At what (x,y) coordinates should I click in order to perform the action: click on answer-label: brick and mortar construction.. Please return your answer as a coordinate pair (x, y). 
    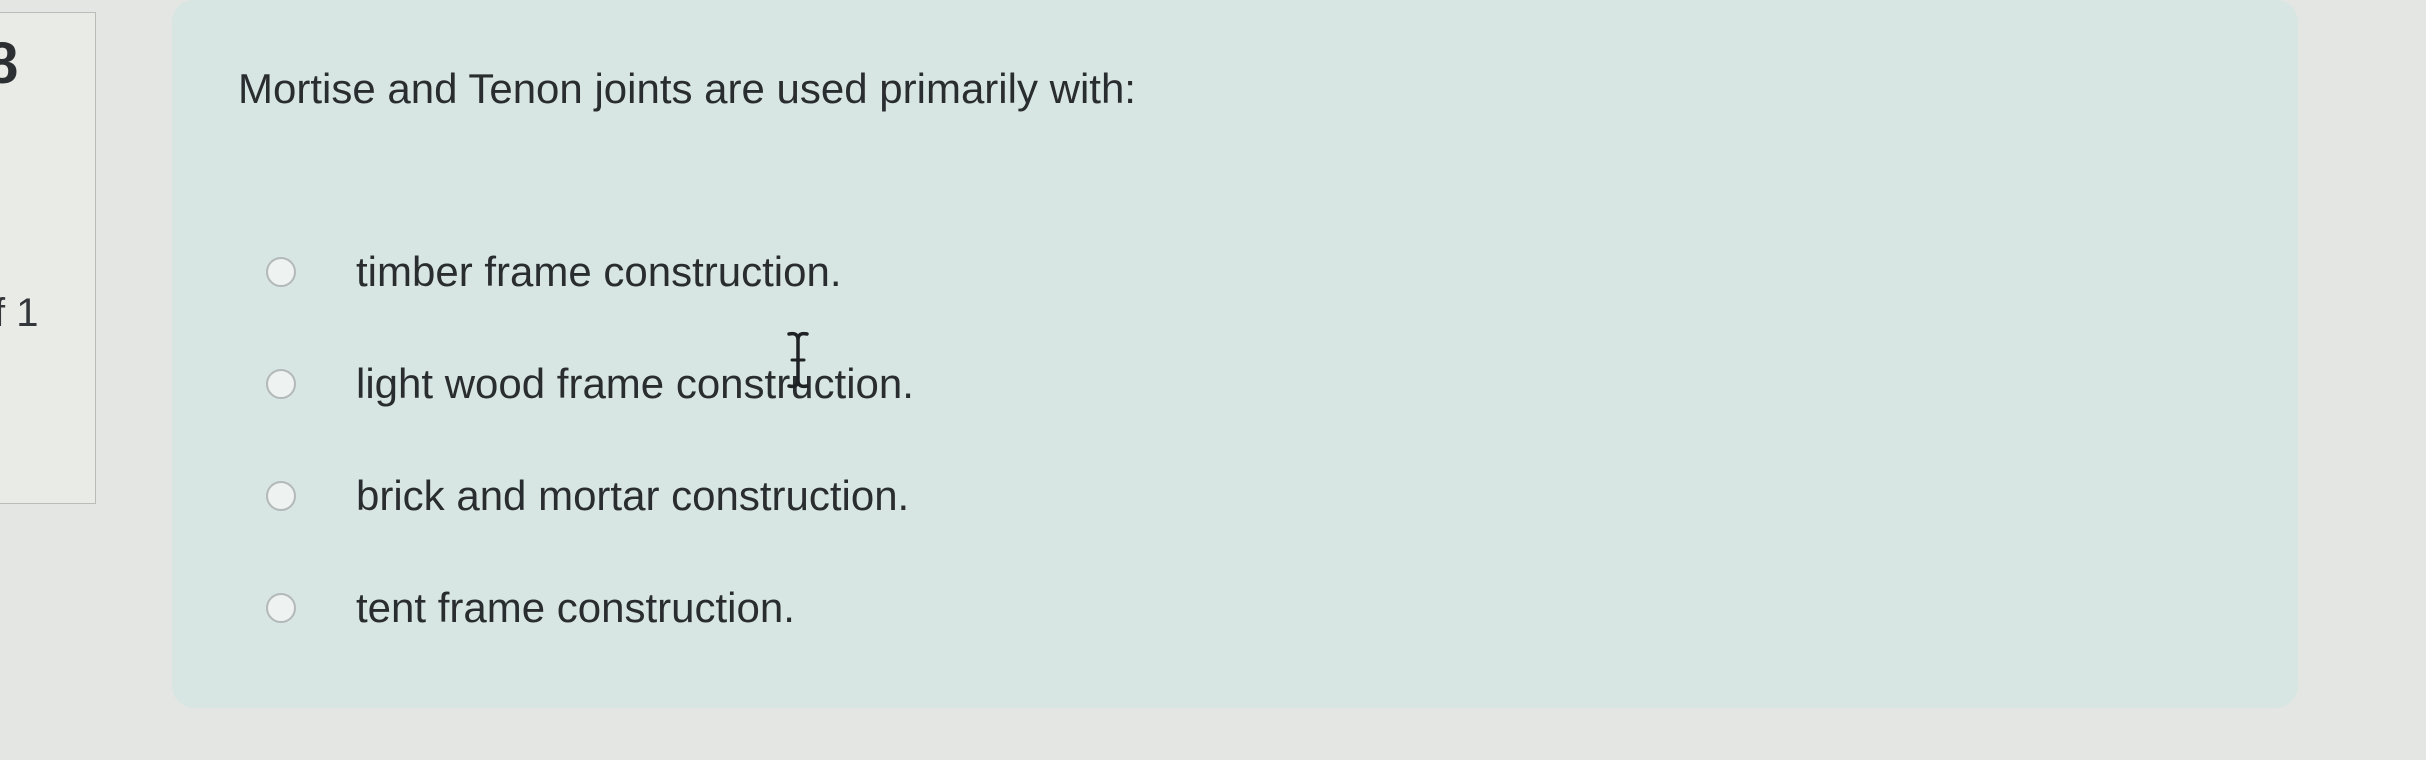
    Looking at the image, I should click on (632, 496).